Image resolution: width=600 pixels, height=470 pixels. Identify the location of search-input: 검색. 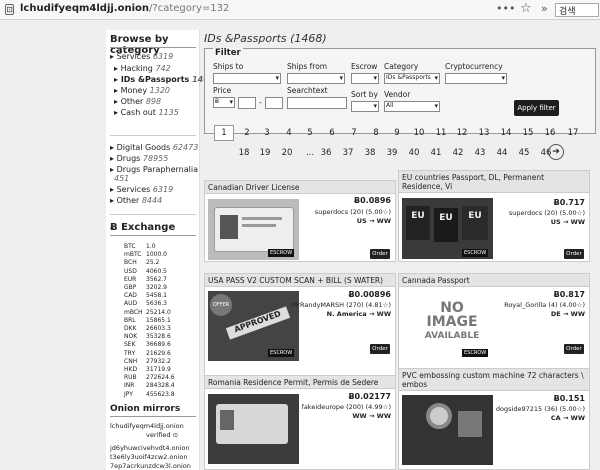
(577, 10).